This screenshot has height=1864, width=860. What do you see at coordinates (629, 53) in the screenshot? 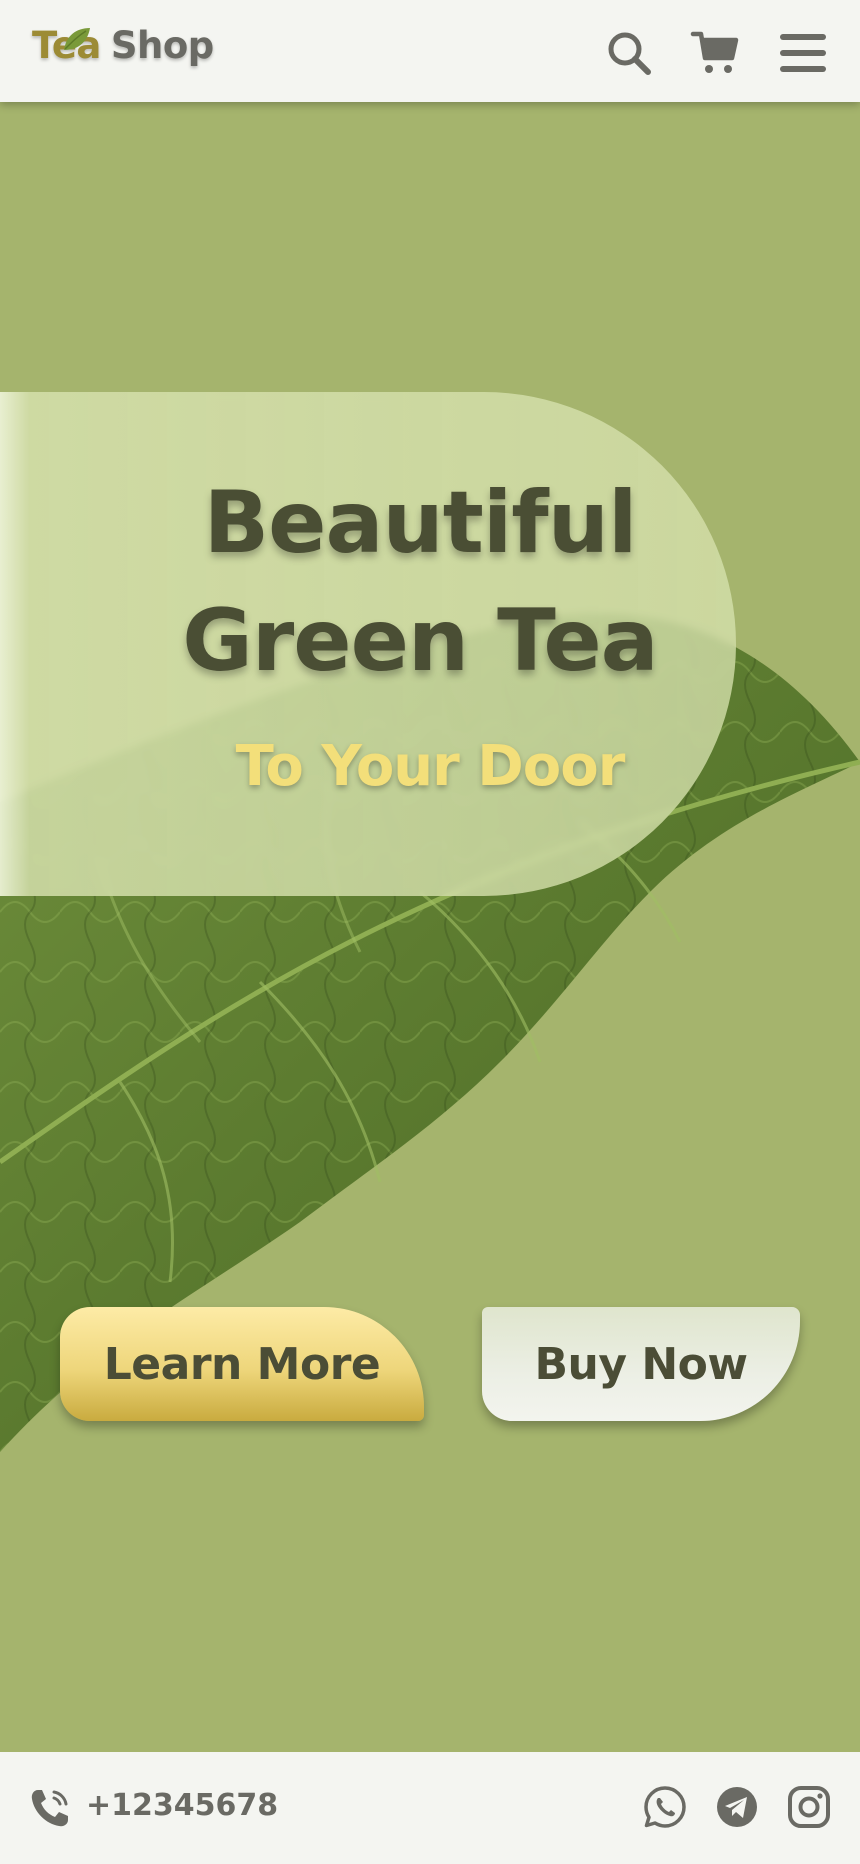
I see `search-icon` at bounding box center [629, 53].